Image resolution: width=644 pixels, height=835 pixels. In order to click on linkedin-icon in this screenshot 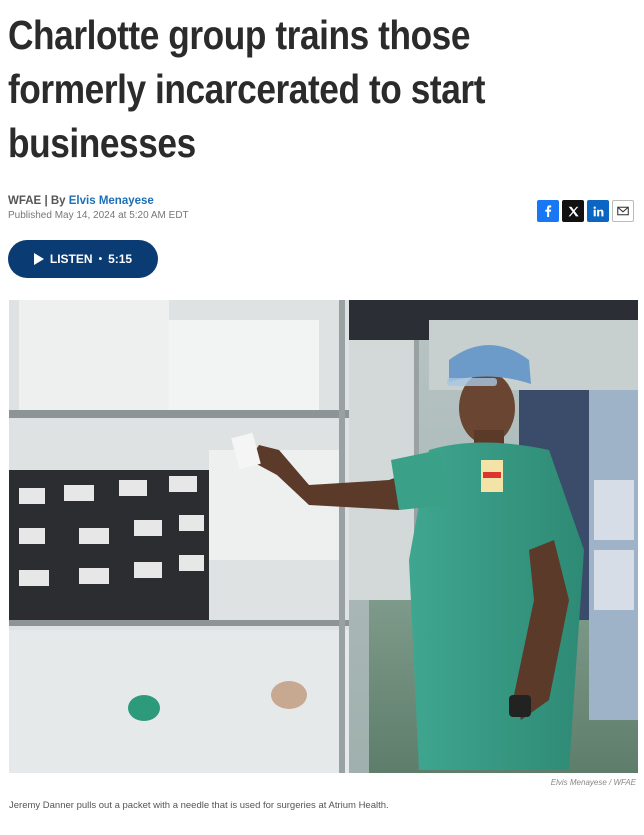, I will do `click(598, 211)`.